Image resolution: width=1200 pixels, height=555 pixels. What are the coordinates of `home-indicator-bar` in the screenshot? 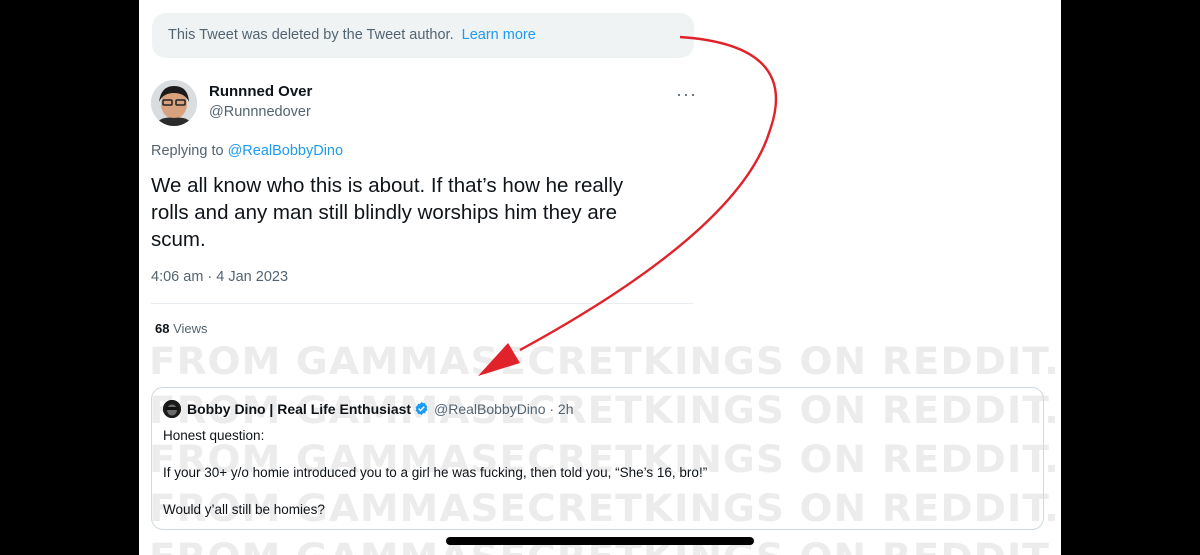 It's located at (600, 541).